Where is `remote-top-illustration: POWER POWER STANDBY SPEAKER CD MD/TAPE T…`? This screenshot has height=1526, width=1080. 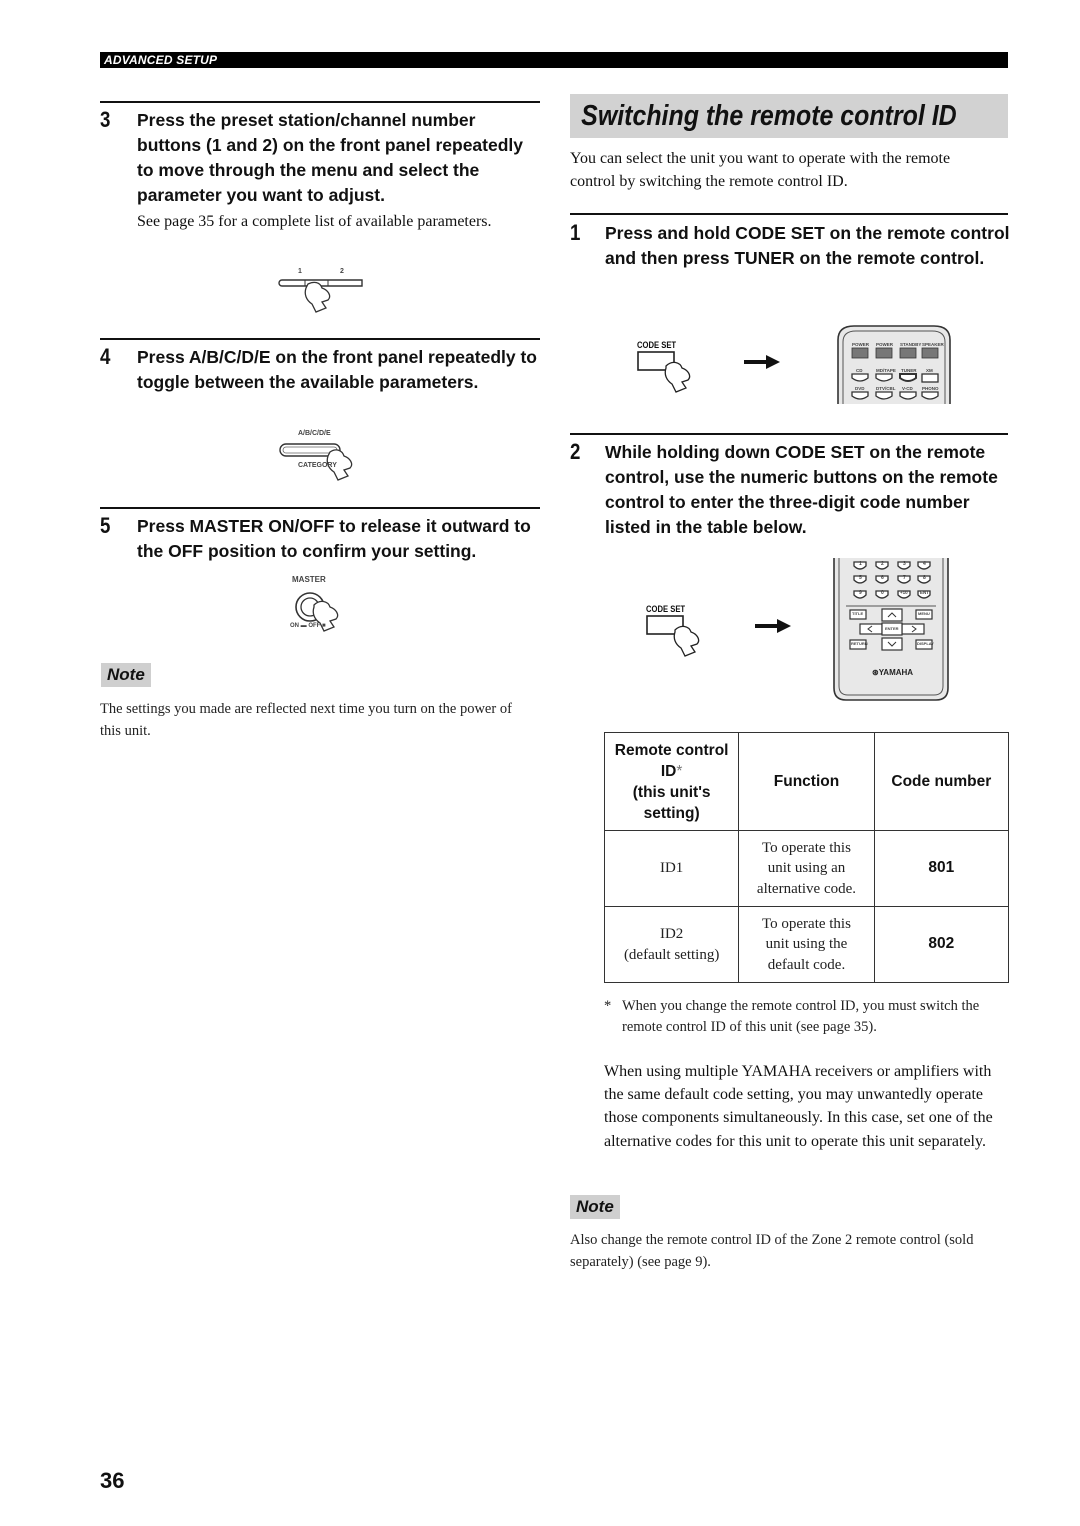
remote-top-illustration: POWER POWER STANDBY SPEAKER CD MD/TAPE T… is located at coordinates (894, 364).